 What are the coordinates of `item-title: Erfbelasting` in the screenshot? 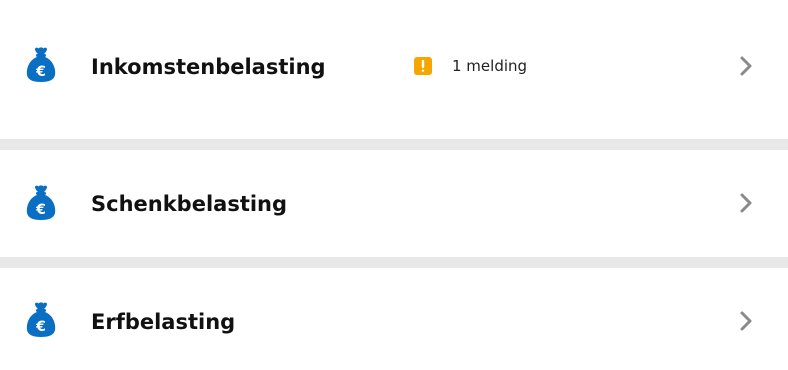 It's located at (163, 322).